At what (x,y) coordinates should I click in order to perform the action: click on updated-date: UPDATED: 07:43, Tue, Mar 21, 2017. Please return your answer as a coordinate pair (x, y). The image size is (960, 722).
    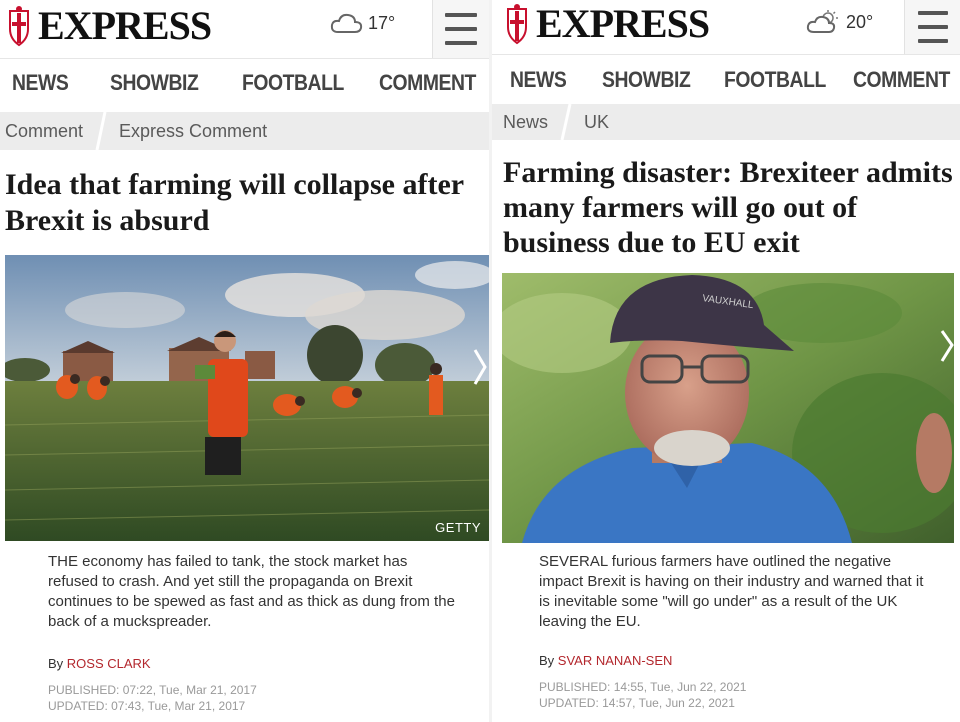
    Looking at the image, I should click on (147, 706).